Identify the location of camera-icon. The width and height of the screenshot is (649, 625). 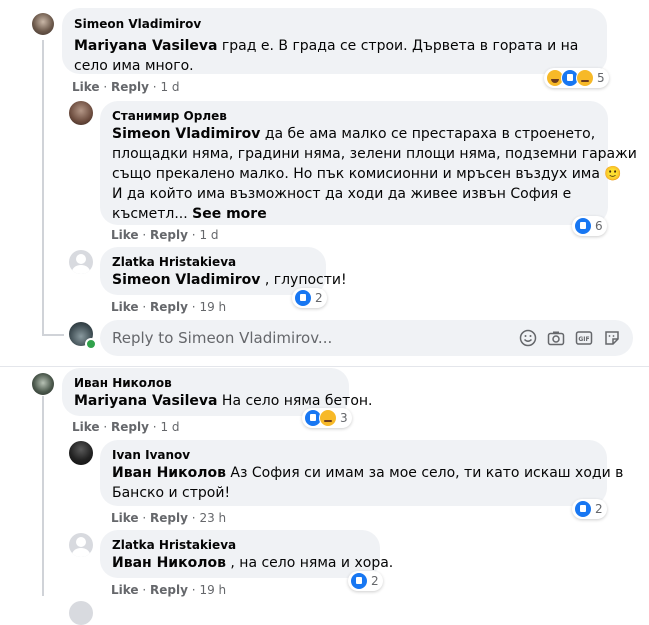
(556, 338).